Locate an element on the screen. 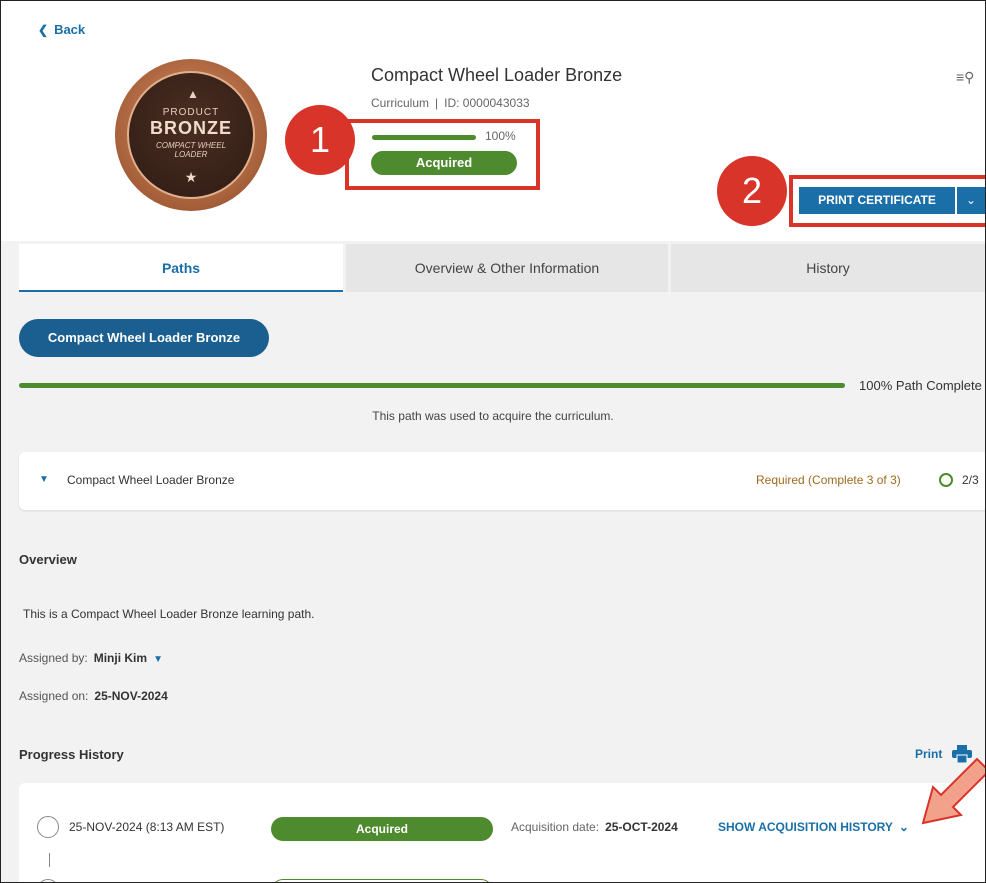  progress-history-heading: Progress History is located at coordinates (71, 754).